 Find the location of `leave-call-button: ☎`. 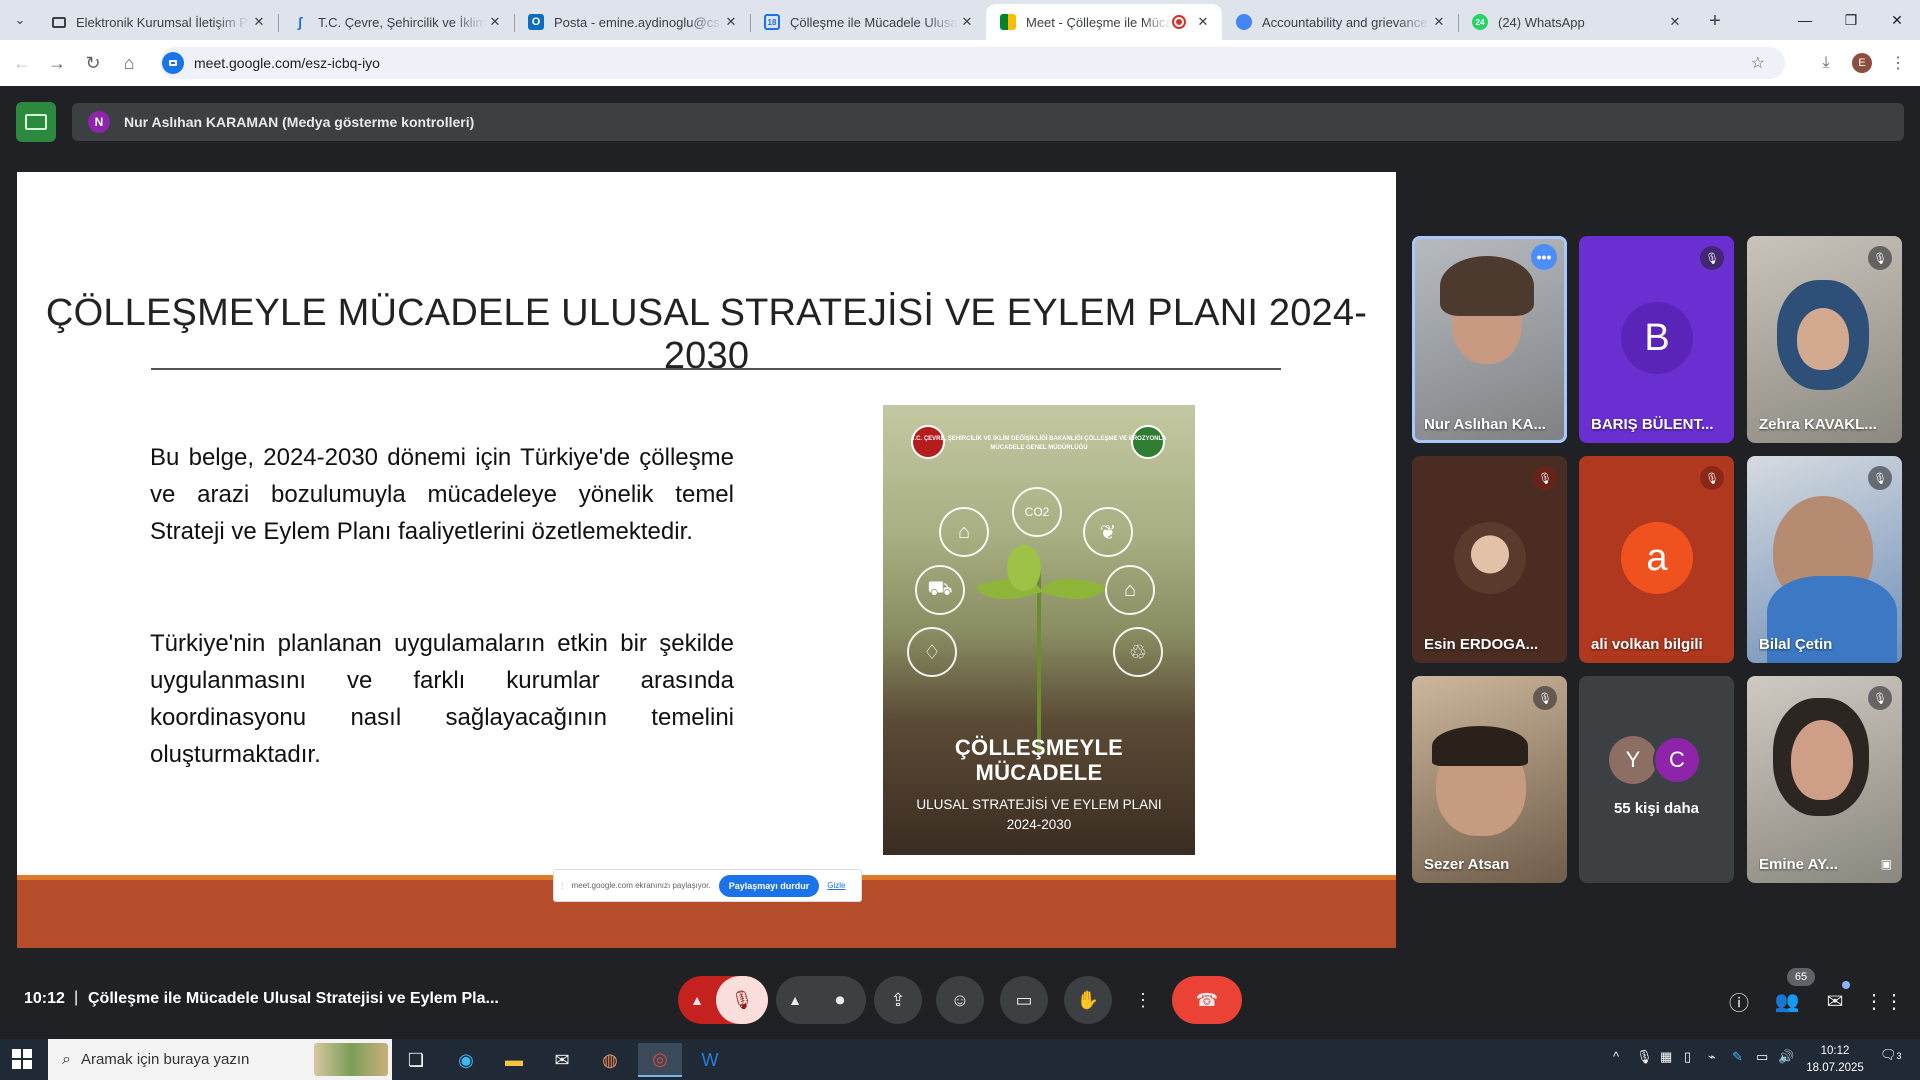

leave-call-button: ☎ is located at coordinates (1207, 1000).